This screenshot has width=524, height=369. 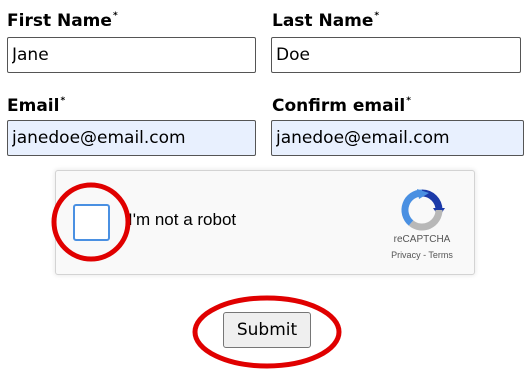 What do you see at coordinates (91, 222) in the screenshot?
I see `captcha-checkbox` at bounding box center [91, 222].